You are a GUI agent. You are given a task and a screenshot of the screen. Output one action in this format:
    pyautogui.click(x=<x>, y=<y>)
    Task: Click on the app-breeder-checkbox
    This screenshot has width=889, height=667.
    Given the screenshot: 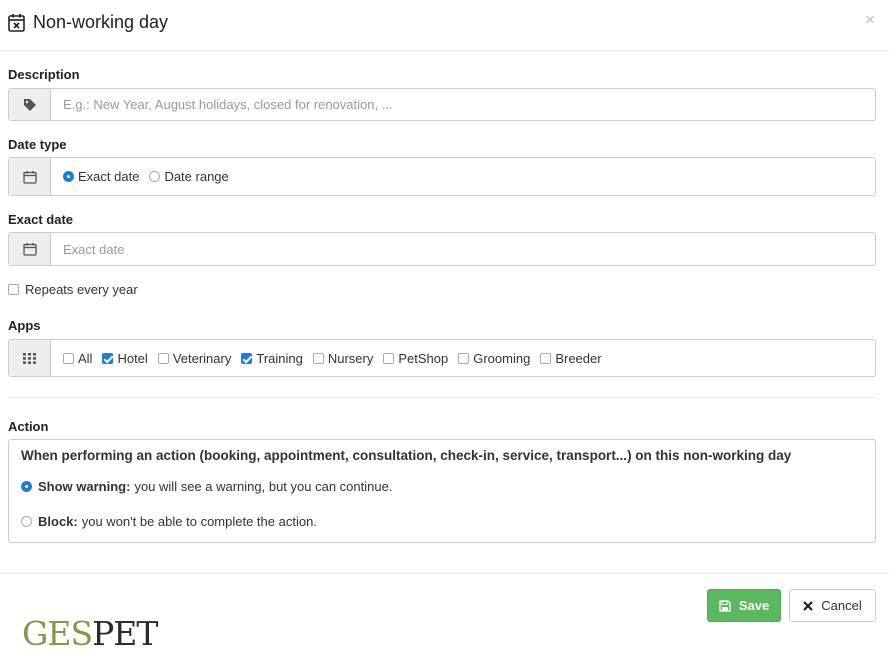 What is the action you would take?
    pyautogui.click(x=546, y=358)
    